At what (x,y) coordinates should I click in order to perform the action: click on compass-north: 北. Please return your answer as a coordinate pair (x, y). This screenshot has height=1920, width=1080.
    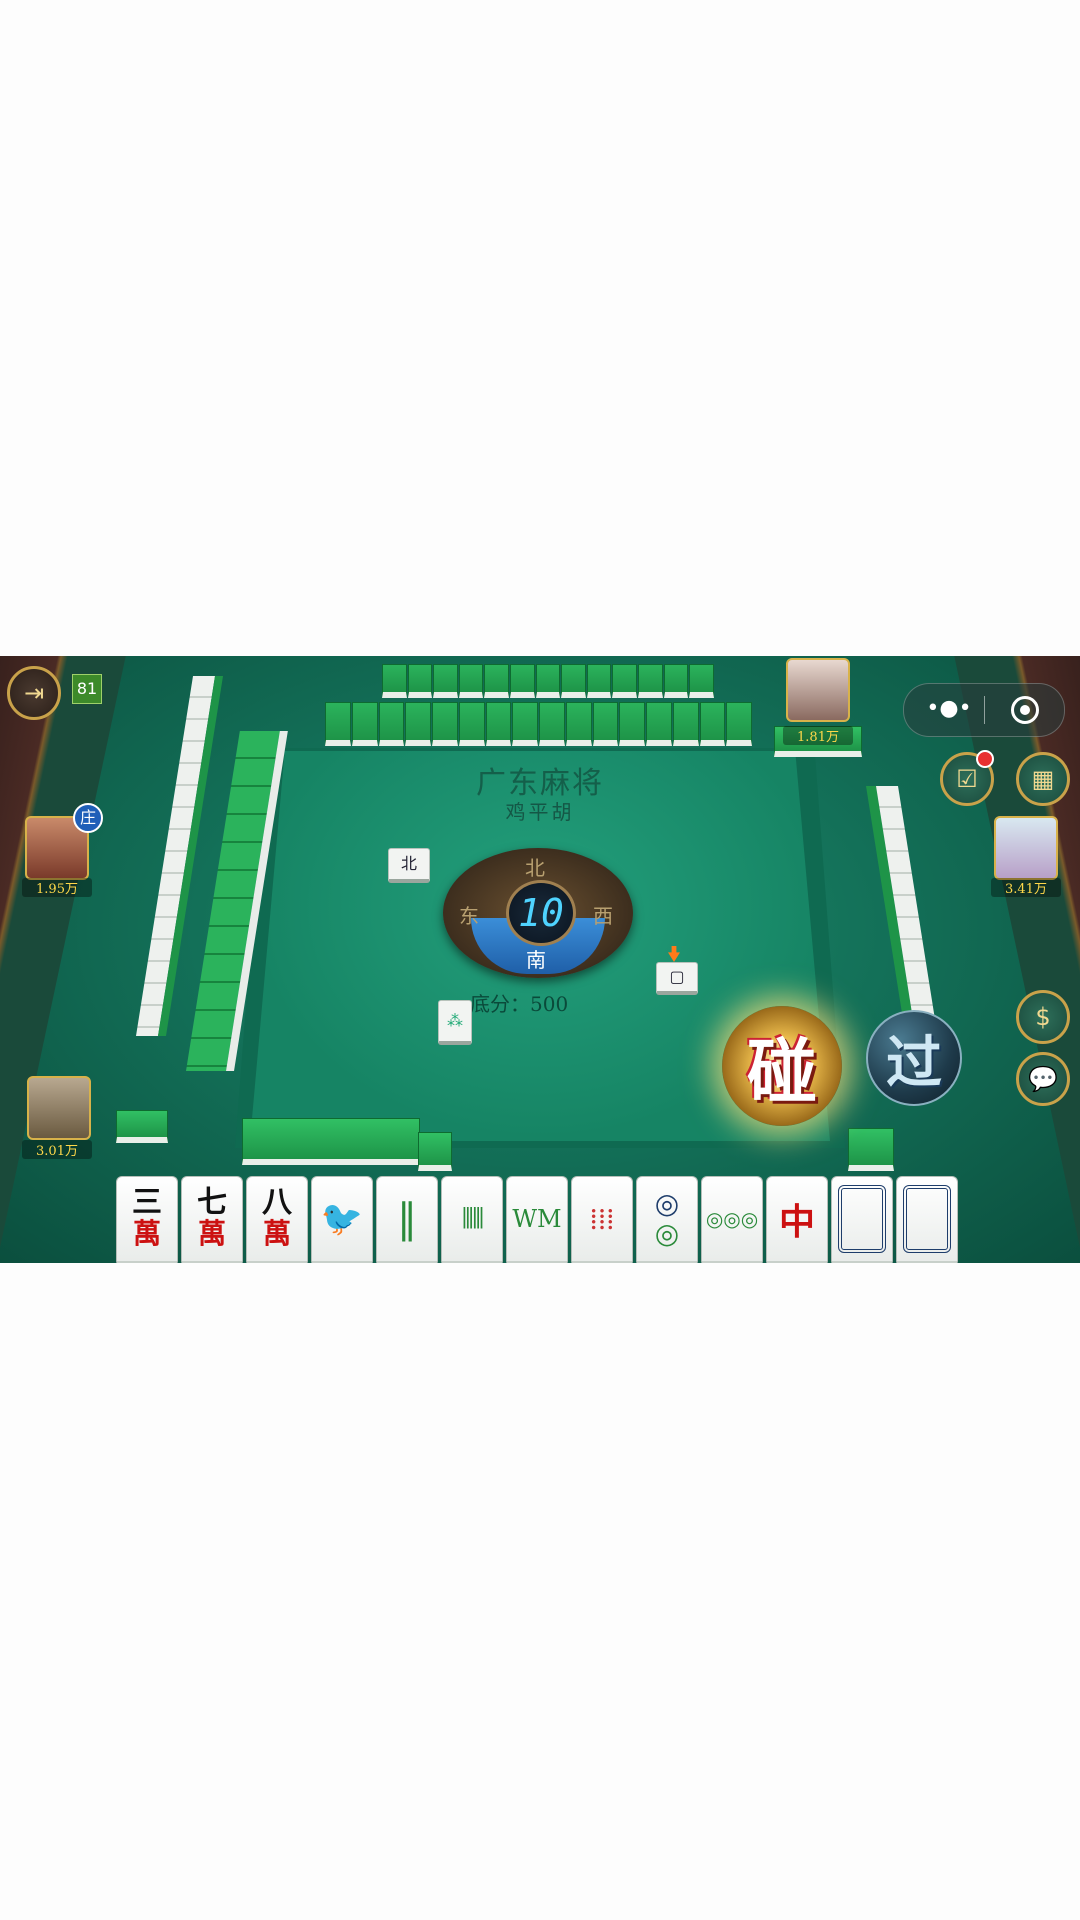
    Looking at the image, I should click on (535, 868).